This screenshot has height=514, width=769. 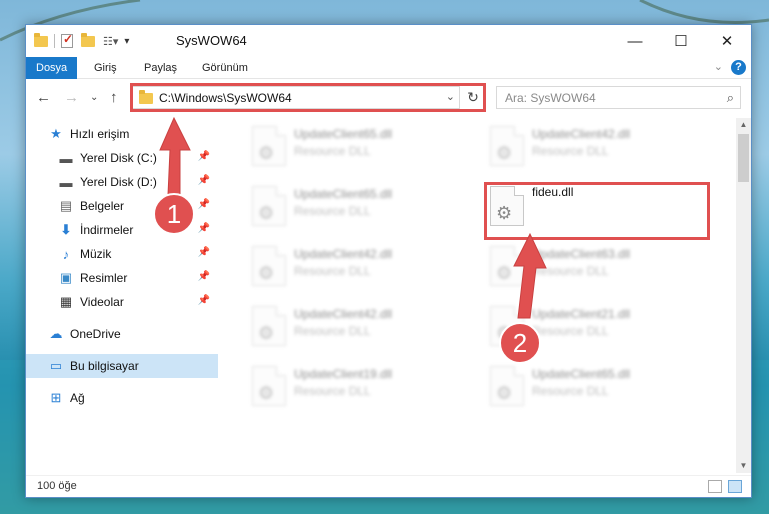 I want to click on sidebar-item-disk-d: ▬ Yerel Disk (D:) 📌, so click(x=122, y=182).